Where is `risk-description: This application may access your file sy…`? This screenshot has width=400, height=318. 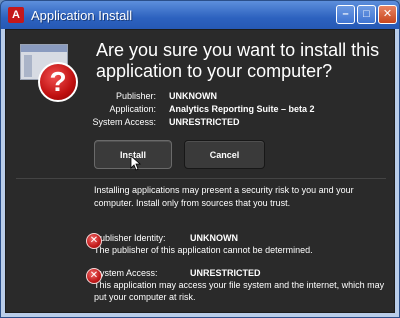
risk-description: This application may access your file sy… is located at coordinates (239, 291).